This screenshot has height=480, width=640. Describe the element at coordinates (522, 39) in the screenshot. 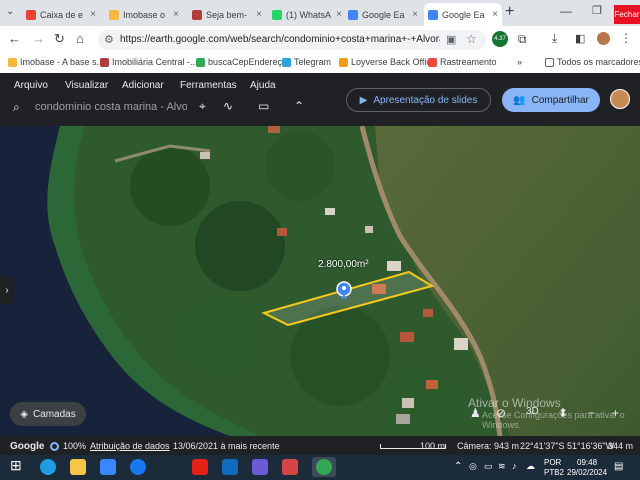

I see `extensions-puzzle-icon: ⧉` at that location.